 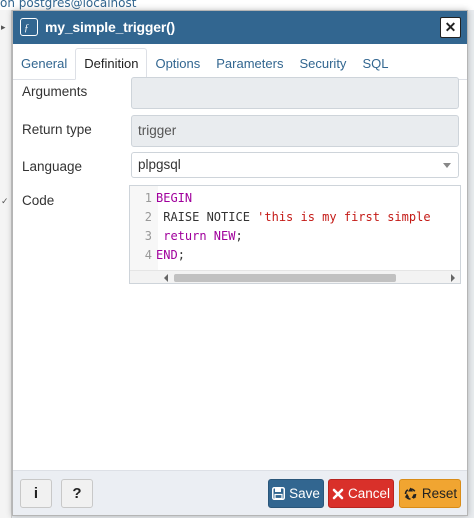 I want to click on background-app: on postgres@localhost, so click(x=237, y=5).